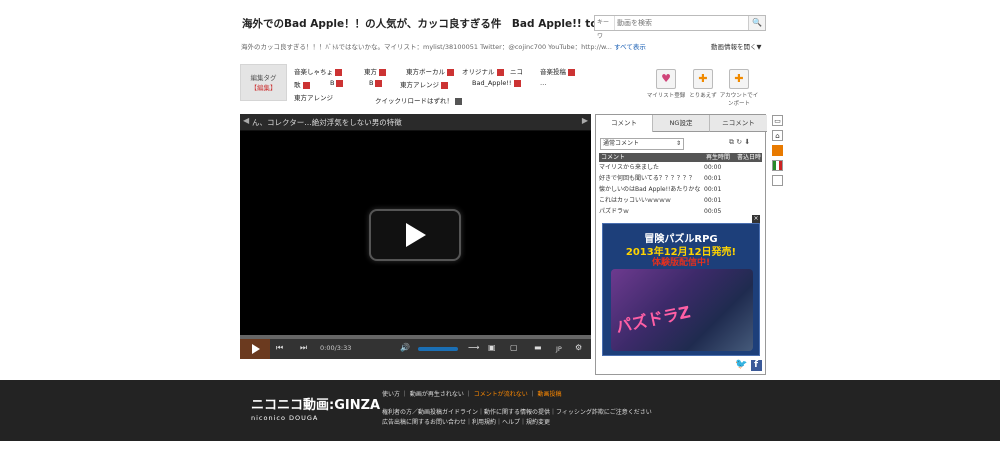 This screenshot has width=1000, height=452. Describe the element at coordinates (718, 157) in the screenshot. I see `col-time: 再生時間` at that location.